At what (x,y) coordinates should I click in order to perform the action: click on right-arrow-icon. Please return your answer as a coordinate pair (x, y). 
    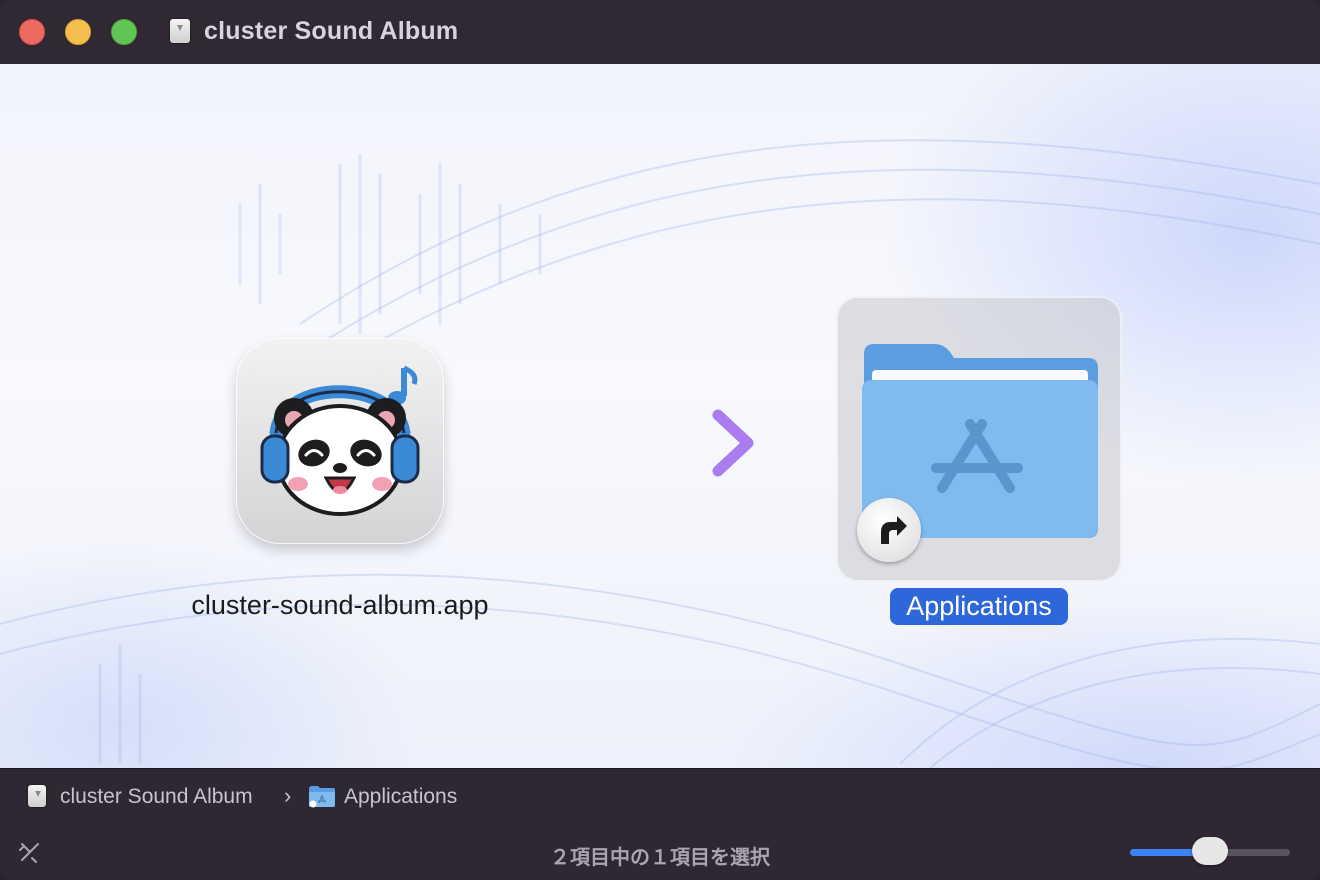
    Looking at the image, I should click on (647, 443).